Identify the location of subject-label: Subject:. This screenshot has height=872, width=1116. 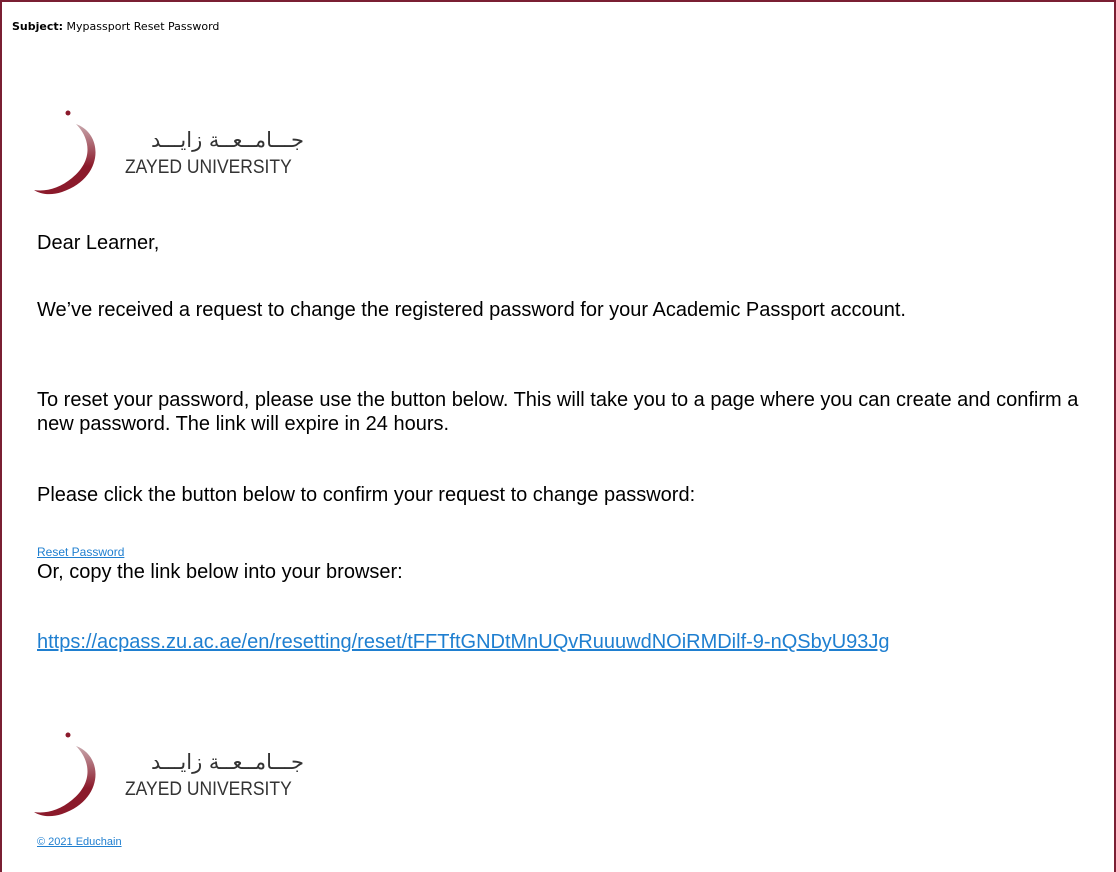
(38, 26).